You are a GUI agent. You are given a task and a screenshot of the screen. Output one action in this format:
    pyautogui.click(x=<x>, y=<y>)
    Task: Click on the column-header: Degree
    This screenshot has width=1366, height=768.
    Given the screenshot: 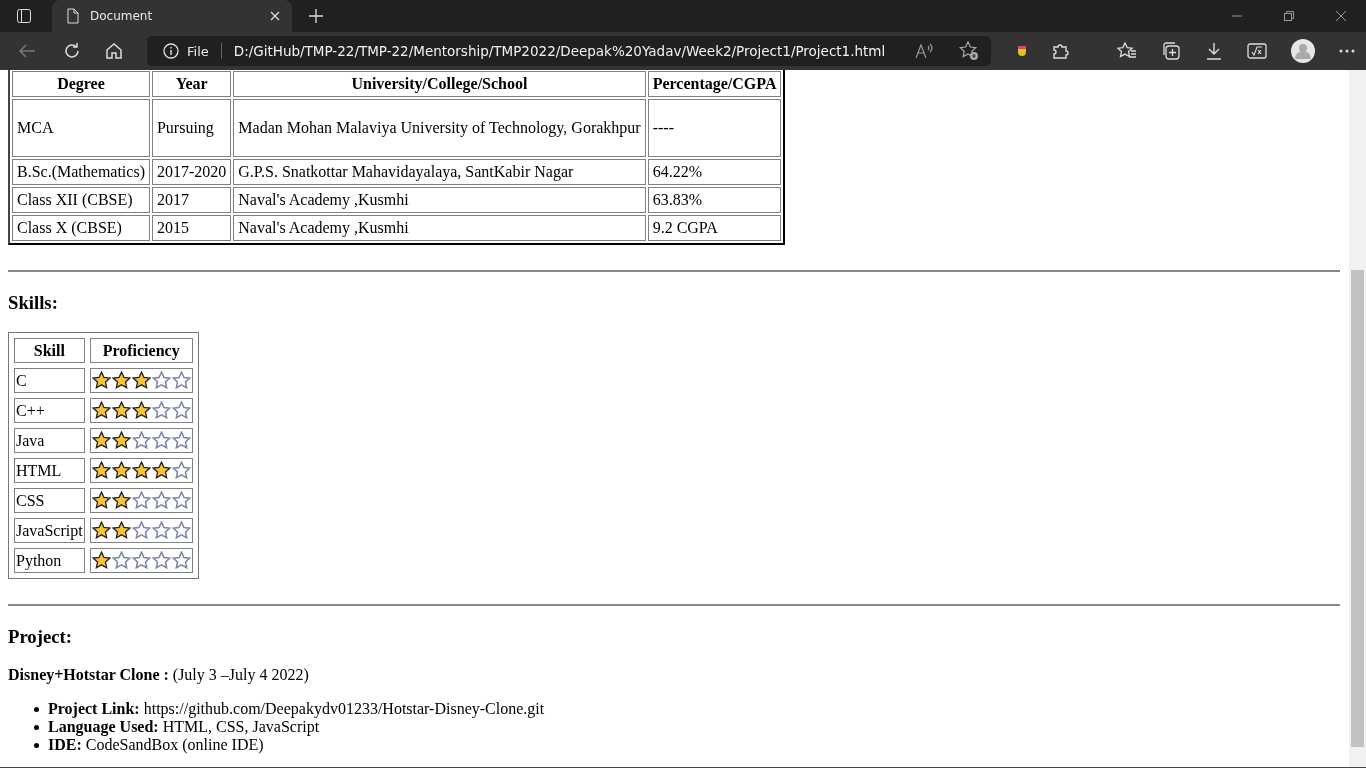 What is the action you would take?
    pyautogui.click(x=81, y=84)
    